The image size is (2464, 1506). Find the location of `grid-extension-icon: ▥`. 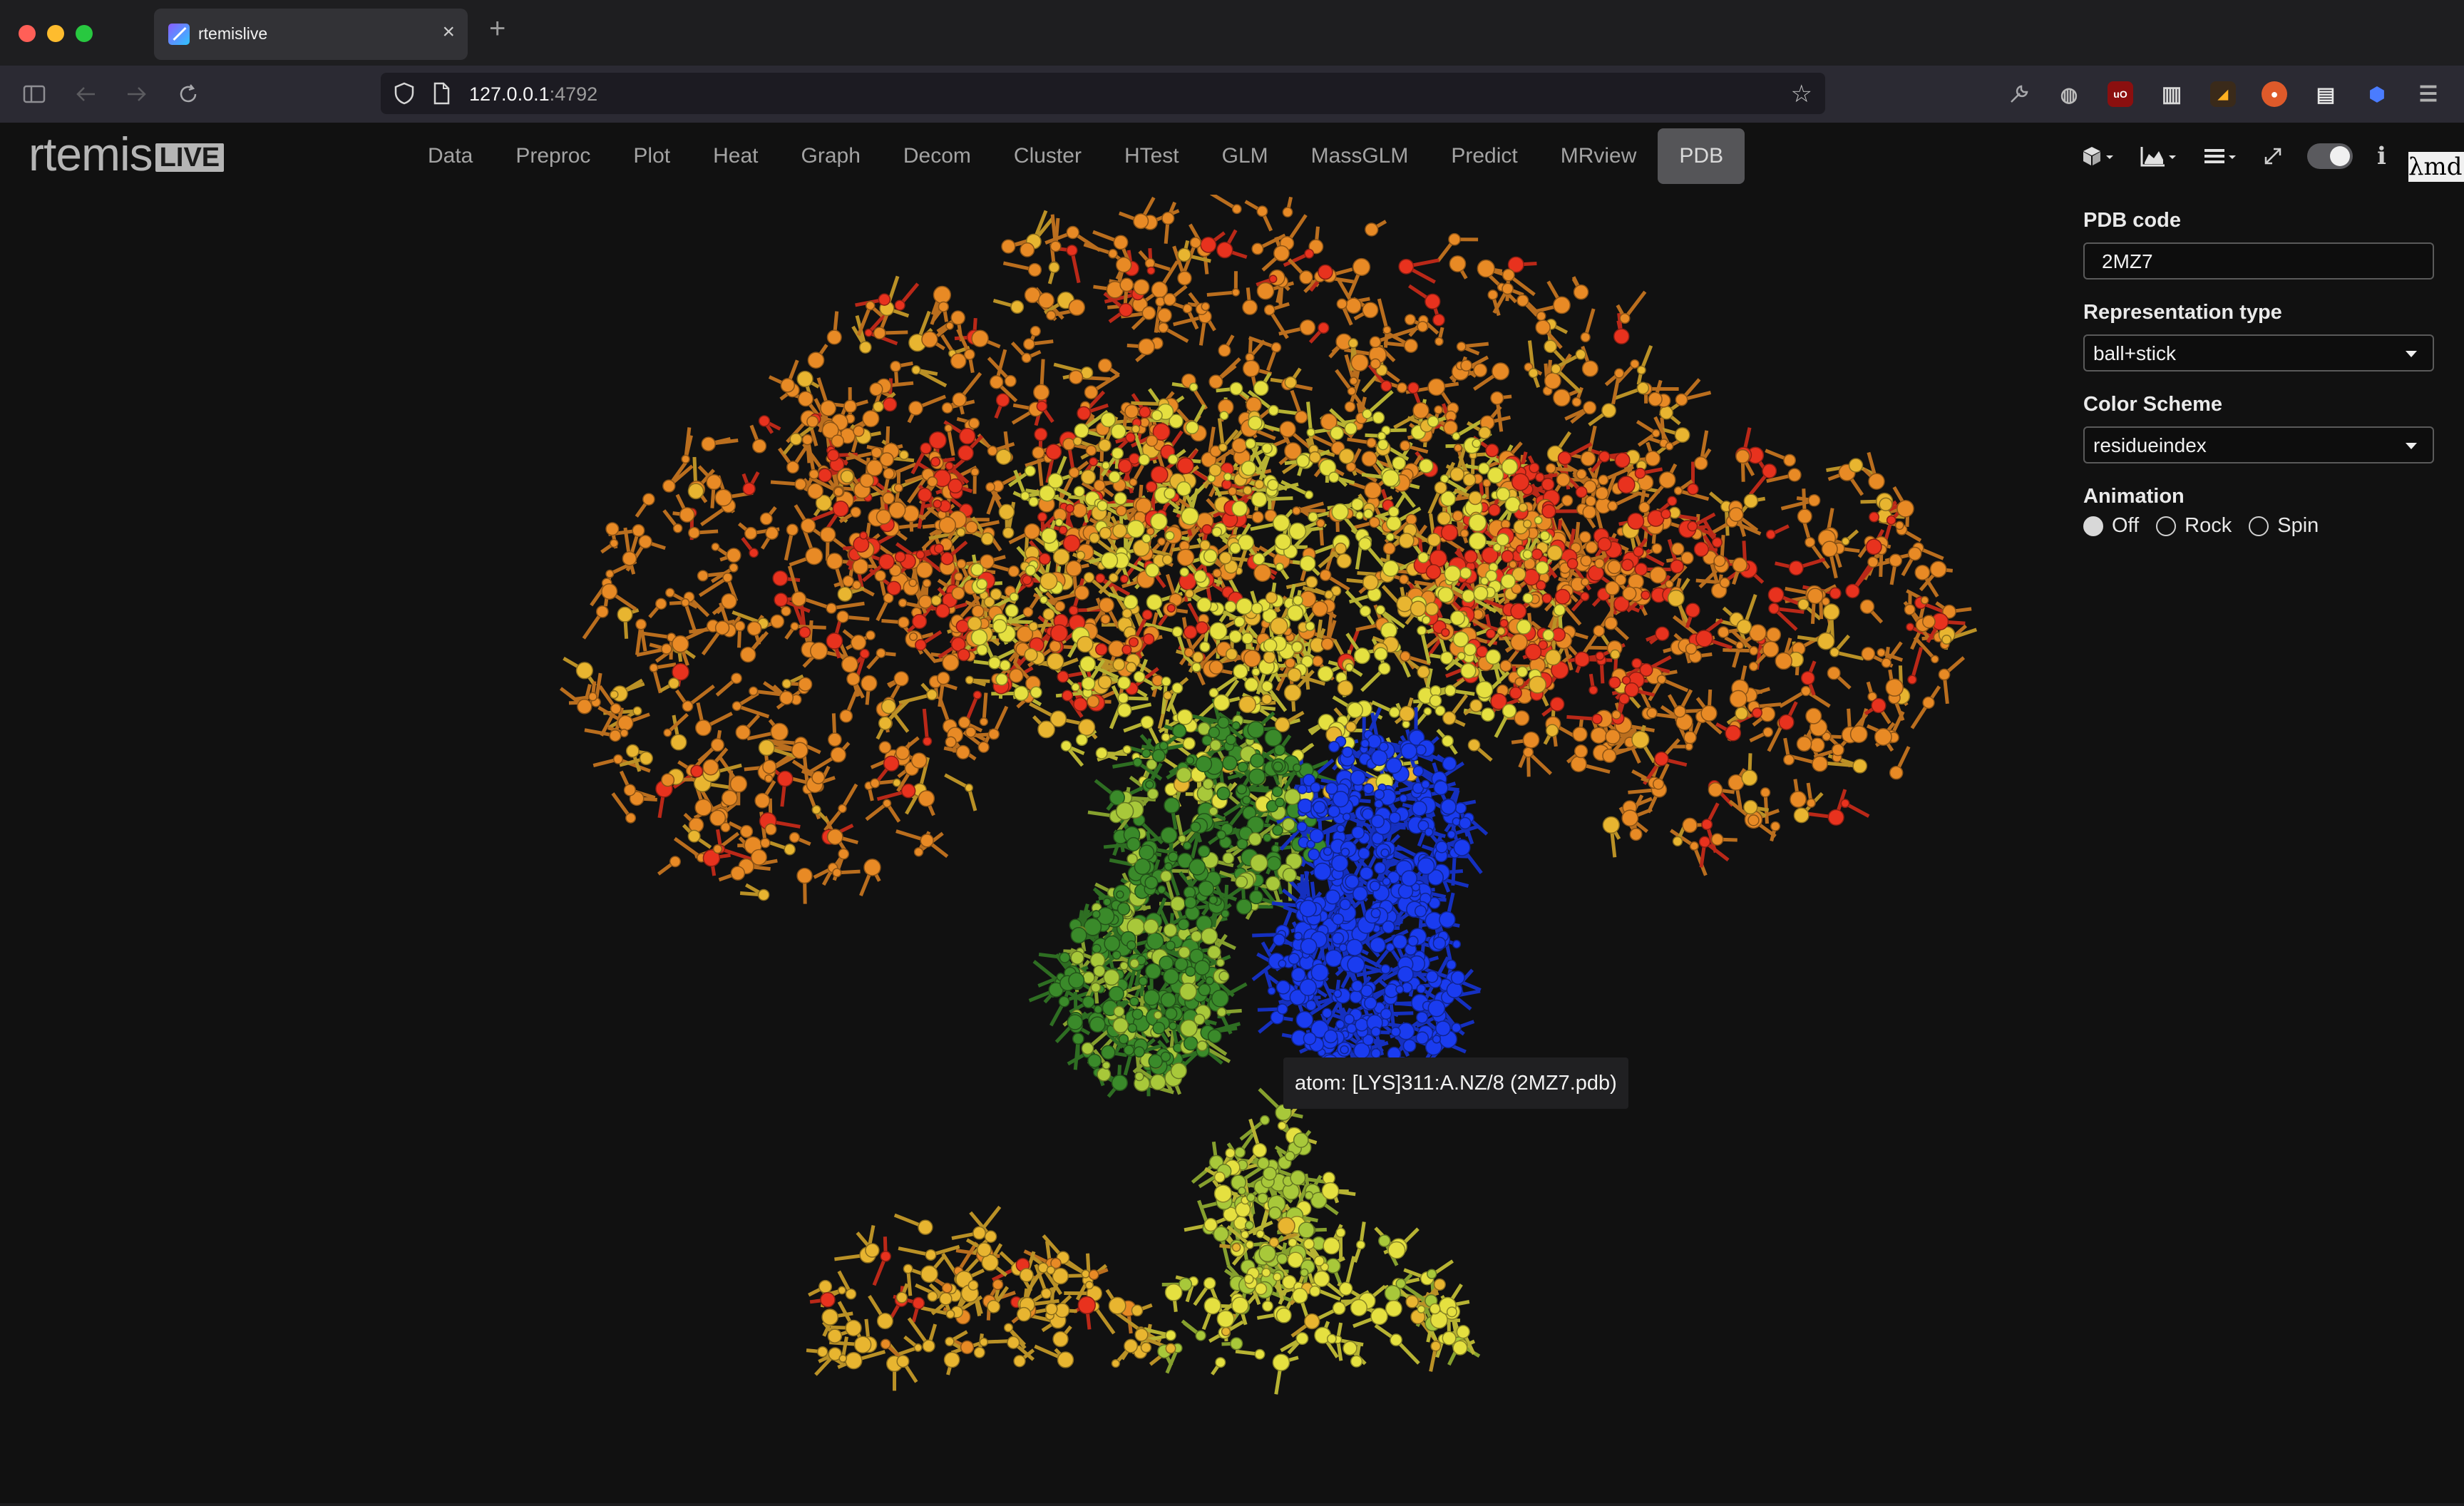

grid-extension-icon: ▥ is located at coordinates (2172, 94).